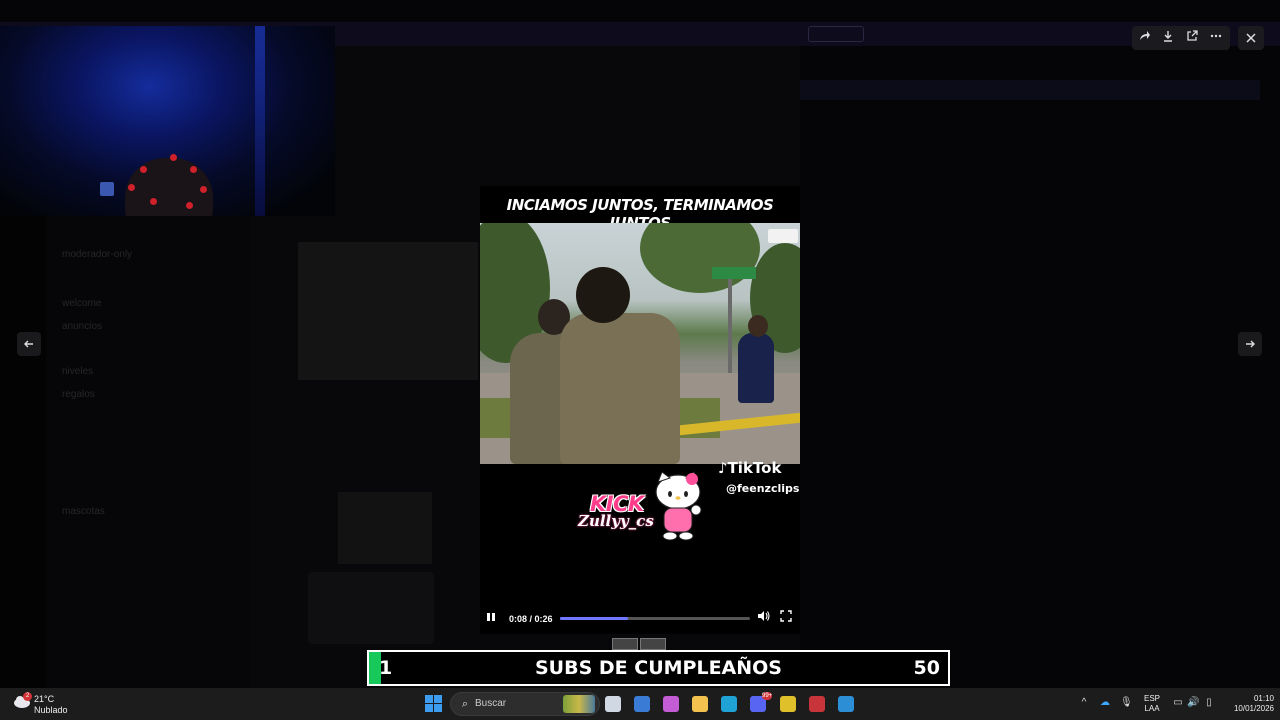  I want to click on background-message-image, so click(388, 311).